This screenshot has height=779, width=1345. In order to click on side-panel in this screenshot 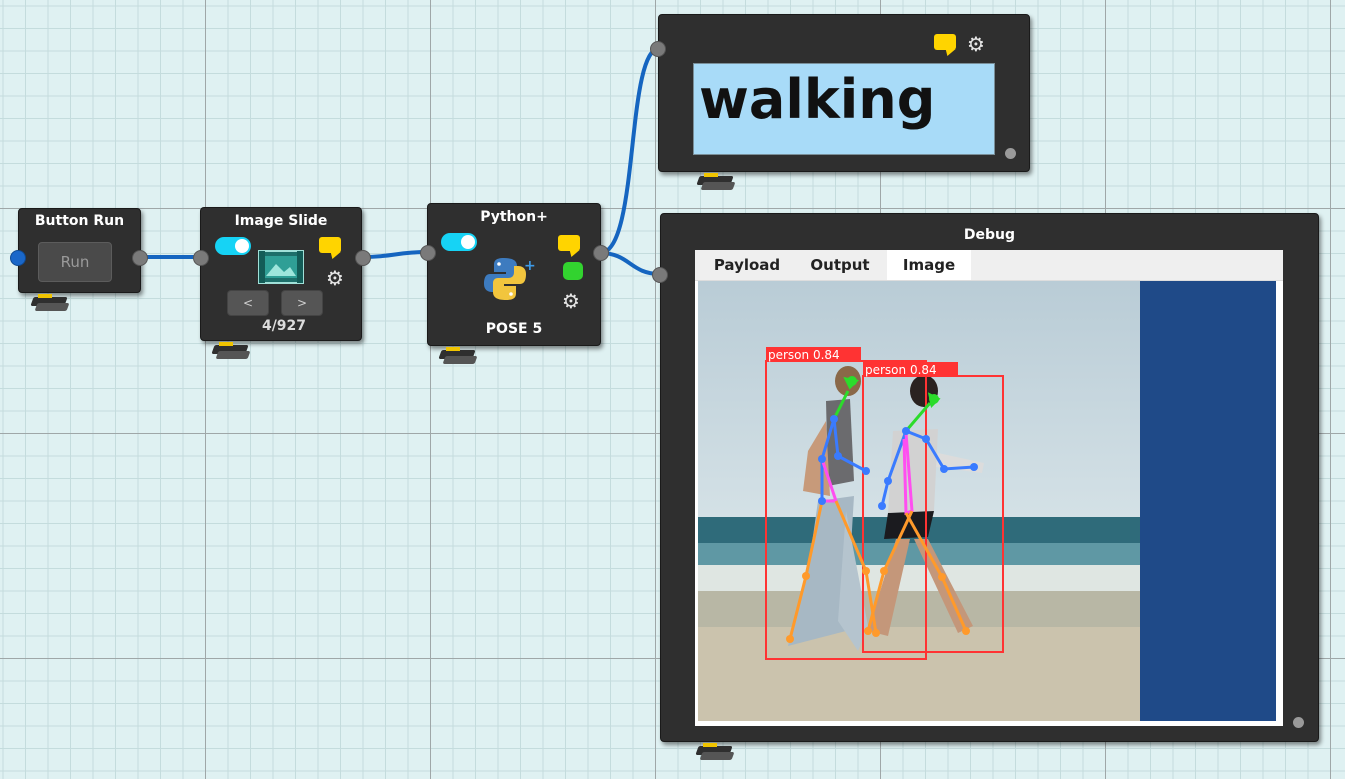, I will do `click(1208, 501)`.